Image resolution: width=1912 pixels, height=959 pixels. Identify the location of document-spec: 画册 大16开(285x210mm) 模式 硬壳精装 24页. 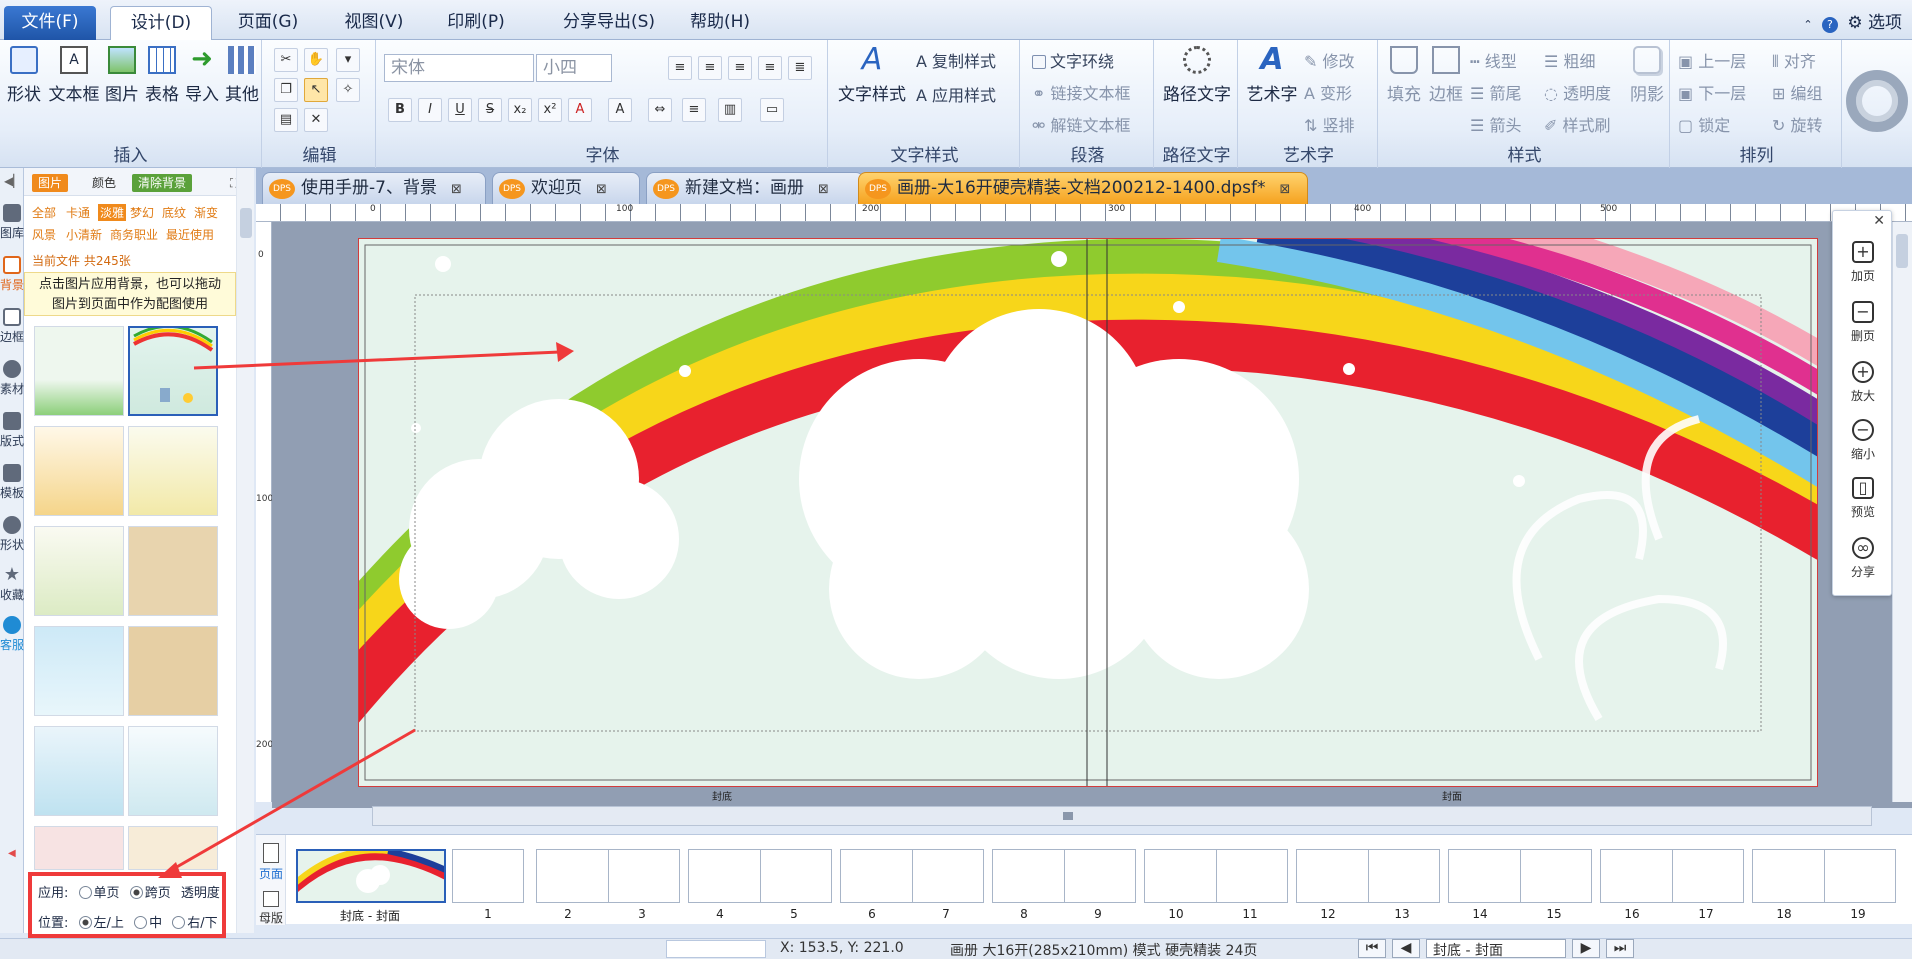
(1104, 951).